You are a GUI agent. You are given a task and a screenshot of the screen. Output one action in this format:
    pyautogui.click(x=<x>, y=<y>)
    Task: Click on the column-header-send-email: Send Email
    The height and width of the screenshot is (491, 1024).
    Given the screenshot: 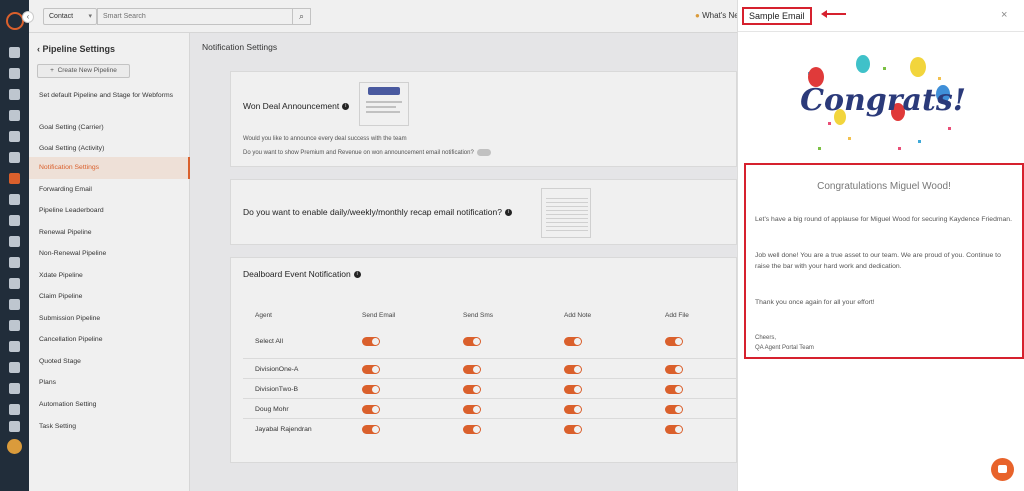 What is the action you would take?
    pyautogui.click(x=379, y=315)
    